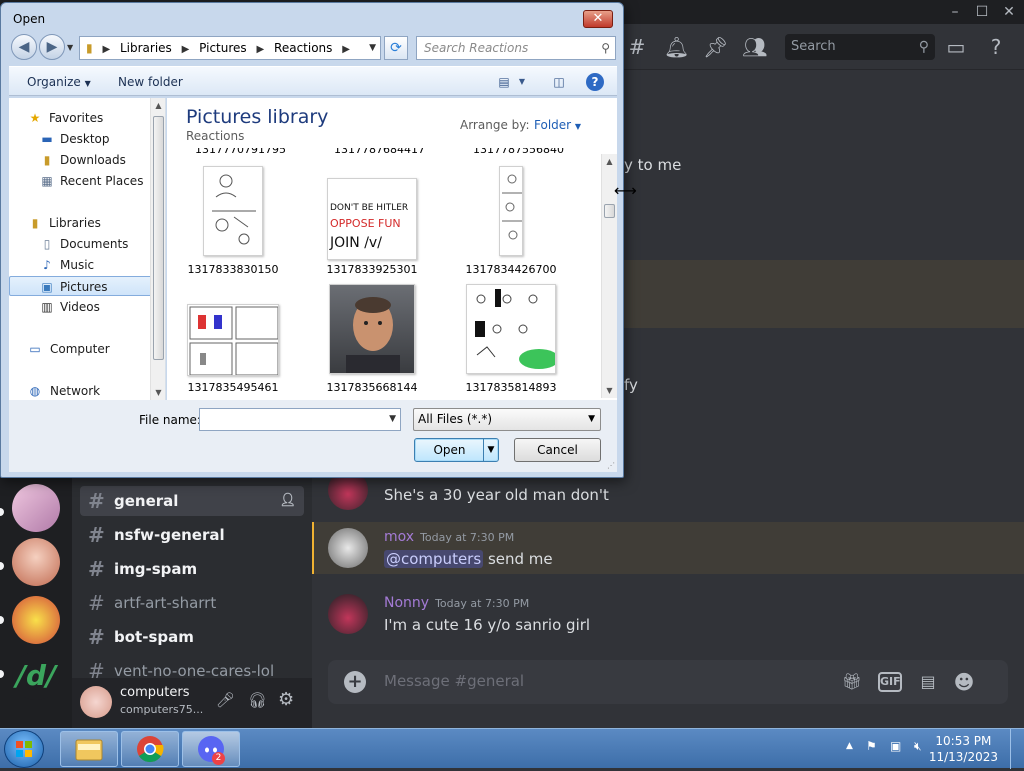 This screenshot has height=771, width=1024. What do you see at coordinates (982, 12) in the screenshot?
I see `maximize-icon: ☐` at bounding box center [982, 12].